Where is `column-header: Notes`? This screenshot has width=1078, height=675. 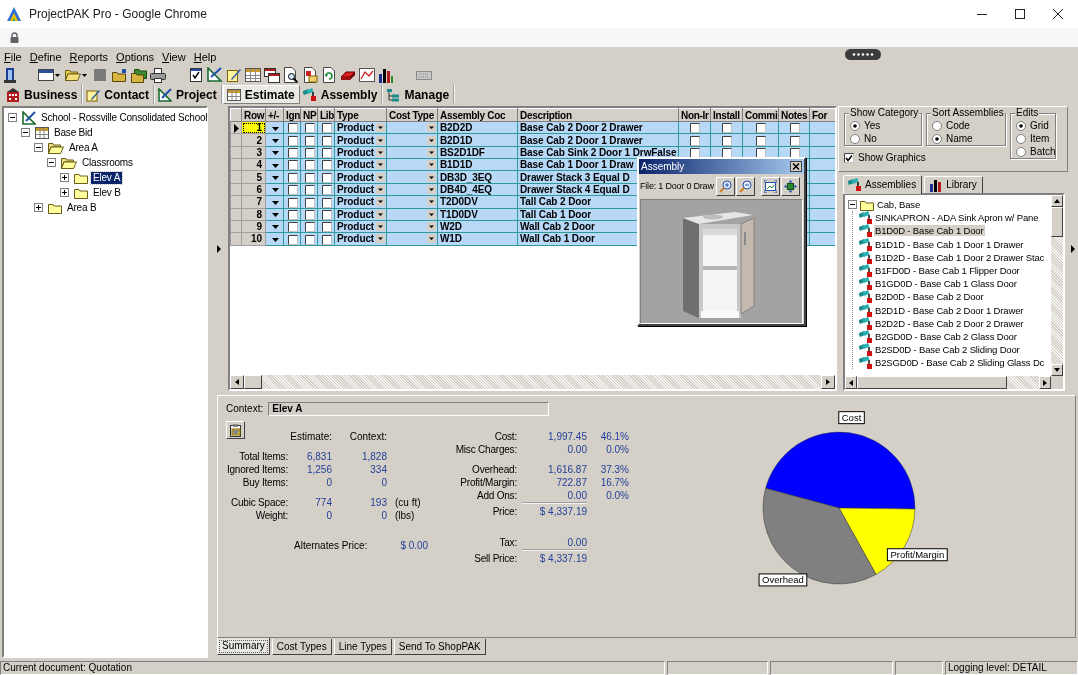 column-header: Notes is located at coordinates (794, 115).